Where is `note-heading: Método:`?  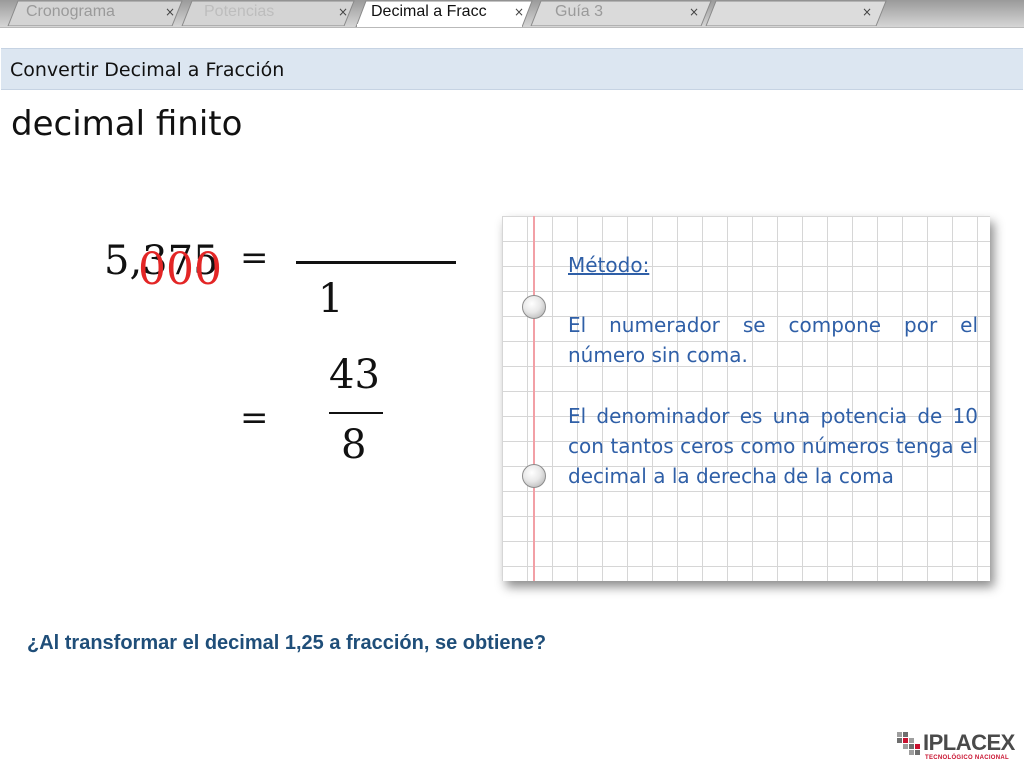 note-heading: Método: is located at coordinates (609, 265).